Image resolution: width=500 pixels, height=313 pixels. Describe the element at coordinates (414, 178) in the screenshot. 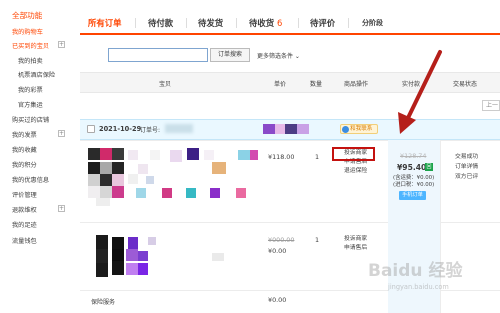

I see `shipping-fee-note: (含运费：¥0.00)` at that location.